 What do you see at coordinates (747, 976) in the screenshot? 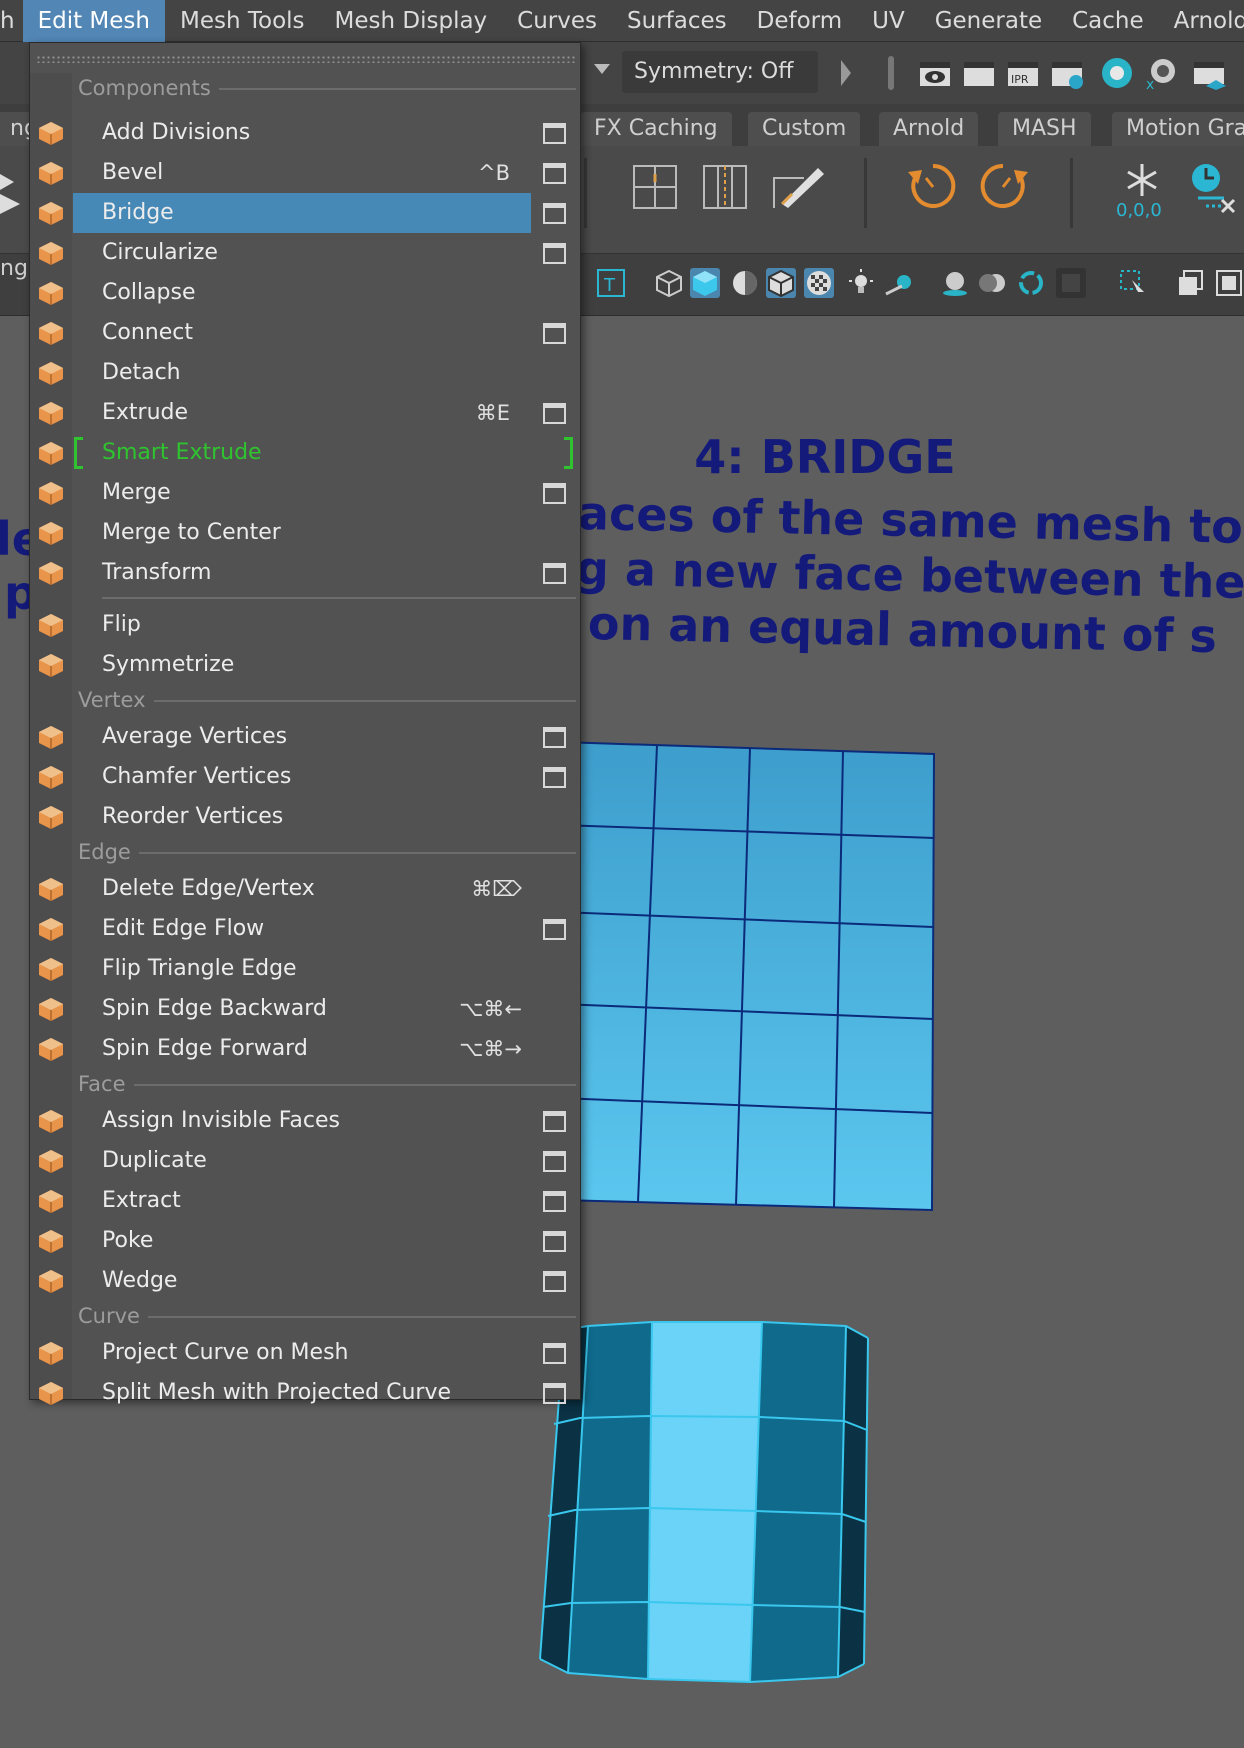
I see `plane-mesh` at bounding box center [747, 976].